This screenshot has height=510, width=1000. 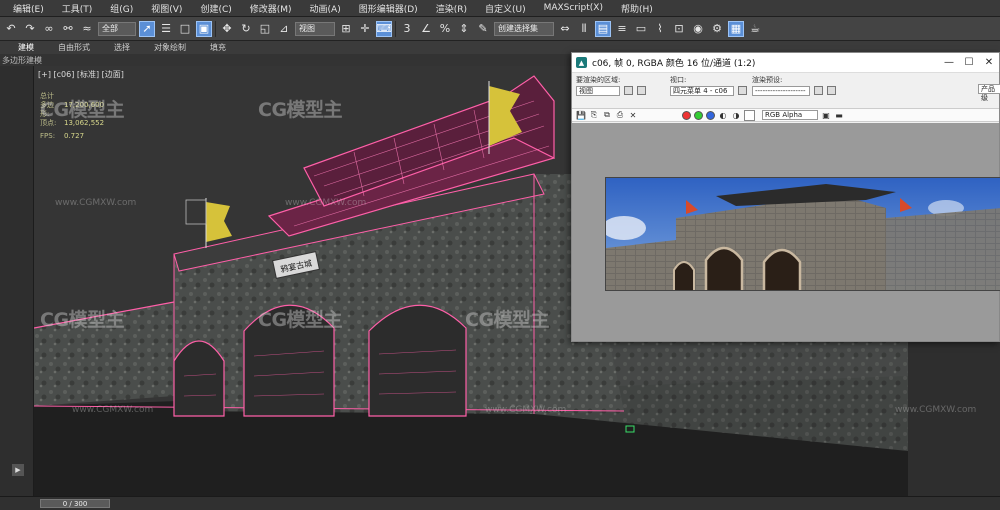 I want to click on render-preset-label: 渲染预设:, so click(x=767, y=80).